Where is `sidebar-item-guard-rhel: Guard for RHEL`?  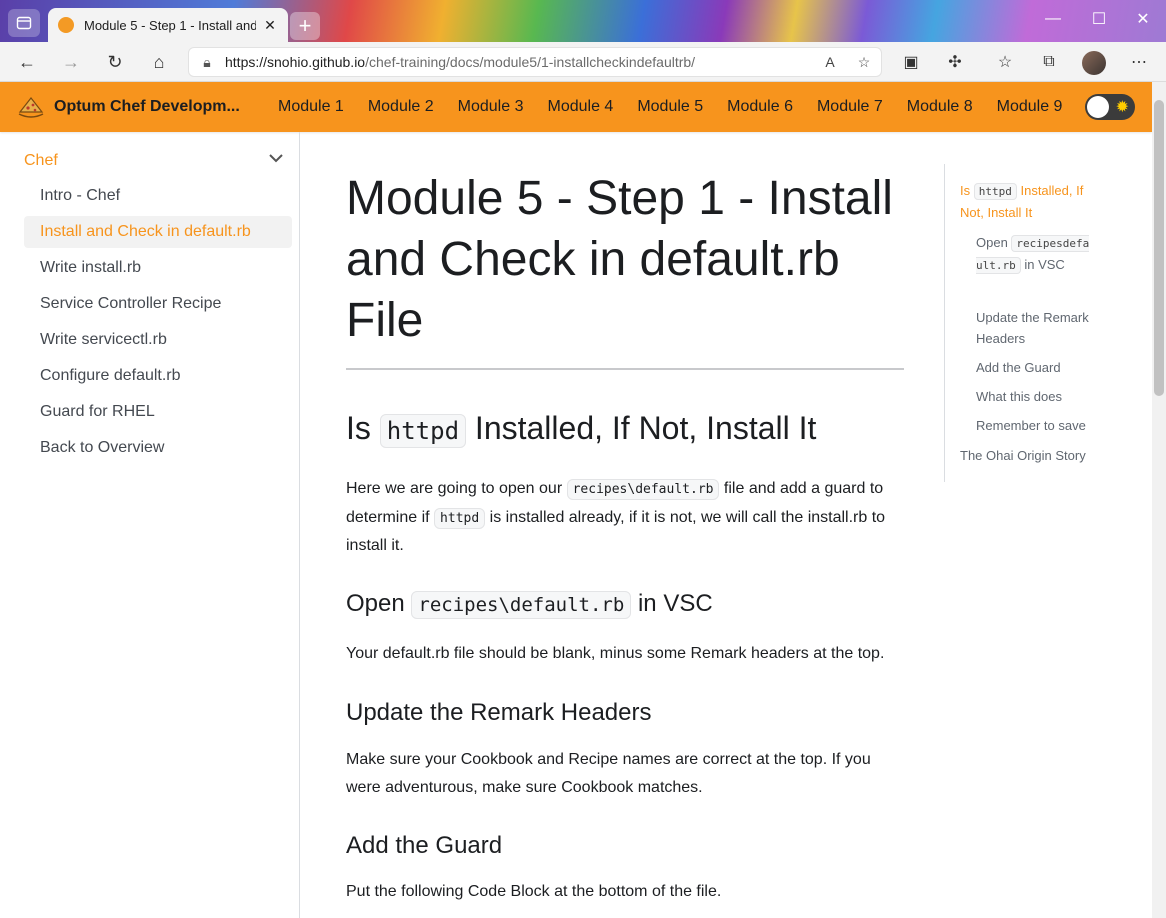
sidebar-item-guard-rhel: Guard for RHEL is located at coordinates (158, 412).